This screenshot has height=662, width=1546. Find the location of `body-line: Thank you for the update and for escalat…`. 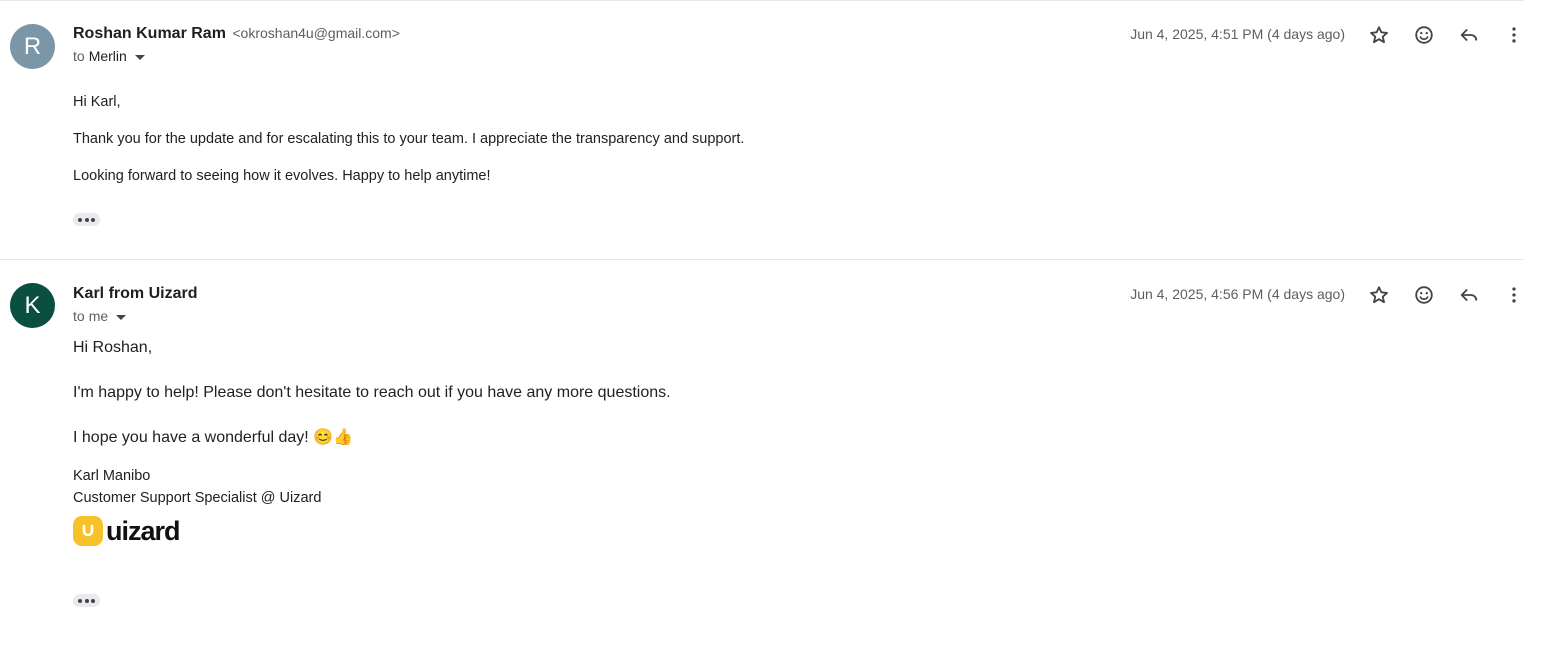

body-line: Thank you for the update and for escalat… is located at coordinates (409, 139).